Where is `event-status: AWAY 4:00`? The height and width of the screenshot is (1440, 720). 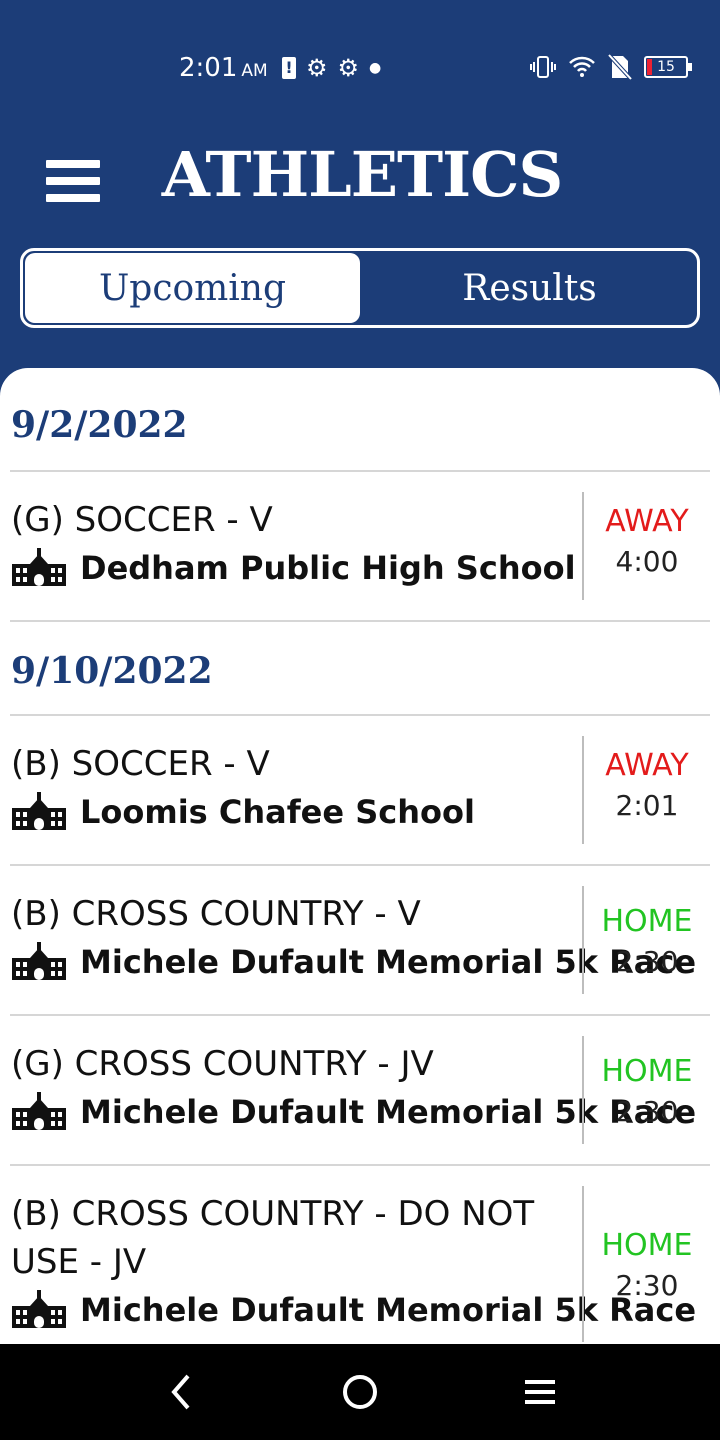
event-status: AWAY 4:00 is located at coordinates (646, 546).